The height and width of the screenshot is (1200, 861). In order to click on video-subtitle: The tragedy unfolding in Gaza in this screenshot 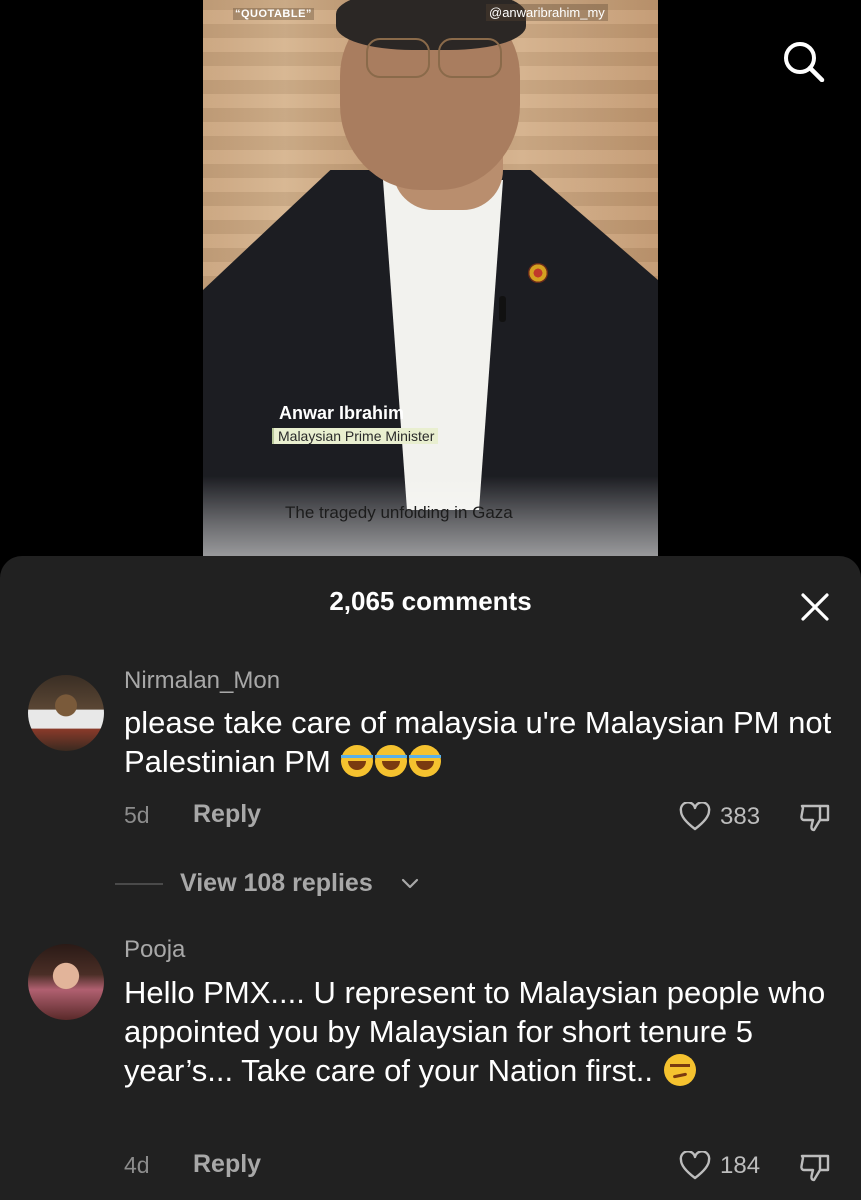, I will do `click(399, 512)`.